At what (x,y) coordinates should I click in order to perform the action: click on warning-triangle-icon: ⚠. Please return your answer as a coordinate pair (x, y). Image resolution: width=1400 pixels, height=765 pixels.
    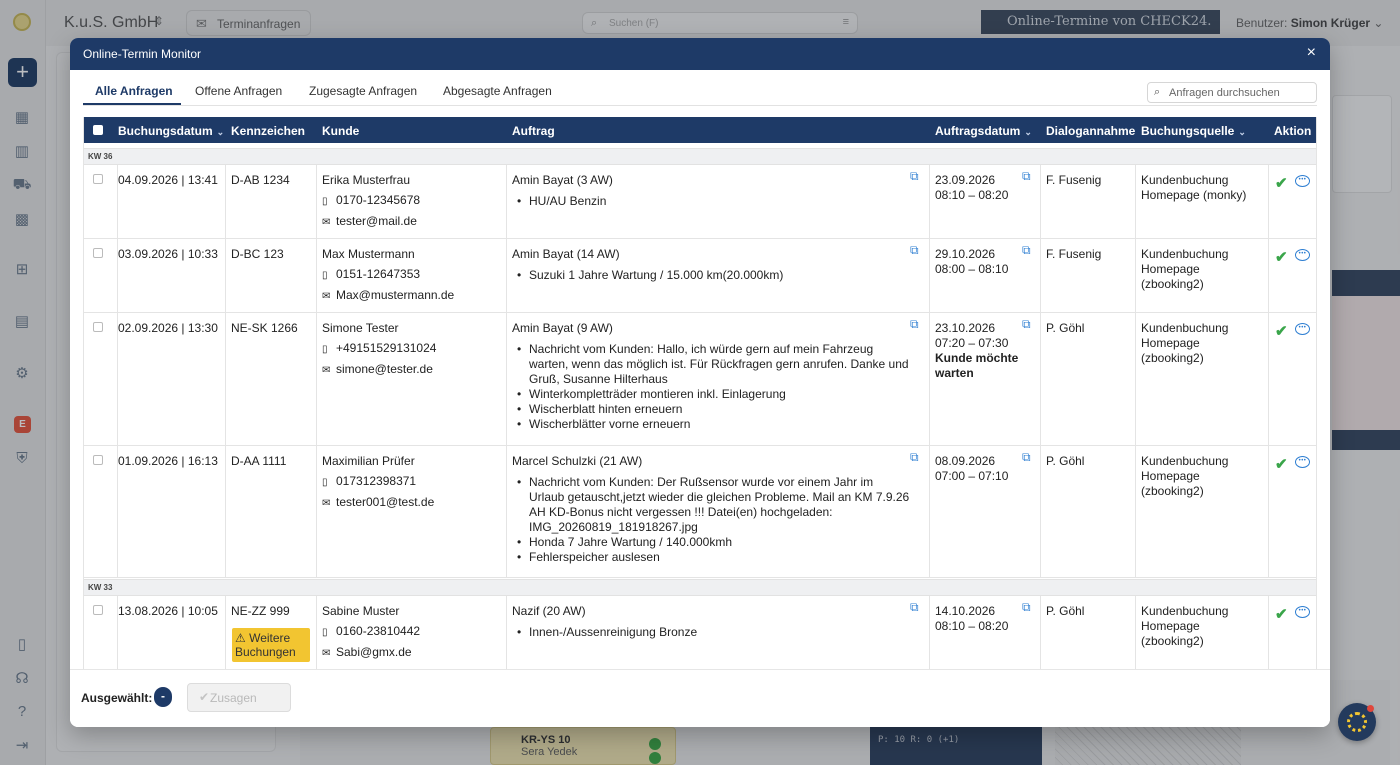
    Looking at the image, I should click on (242, 638).